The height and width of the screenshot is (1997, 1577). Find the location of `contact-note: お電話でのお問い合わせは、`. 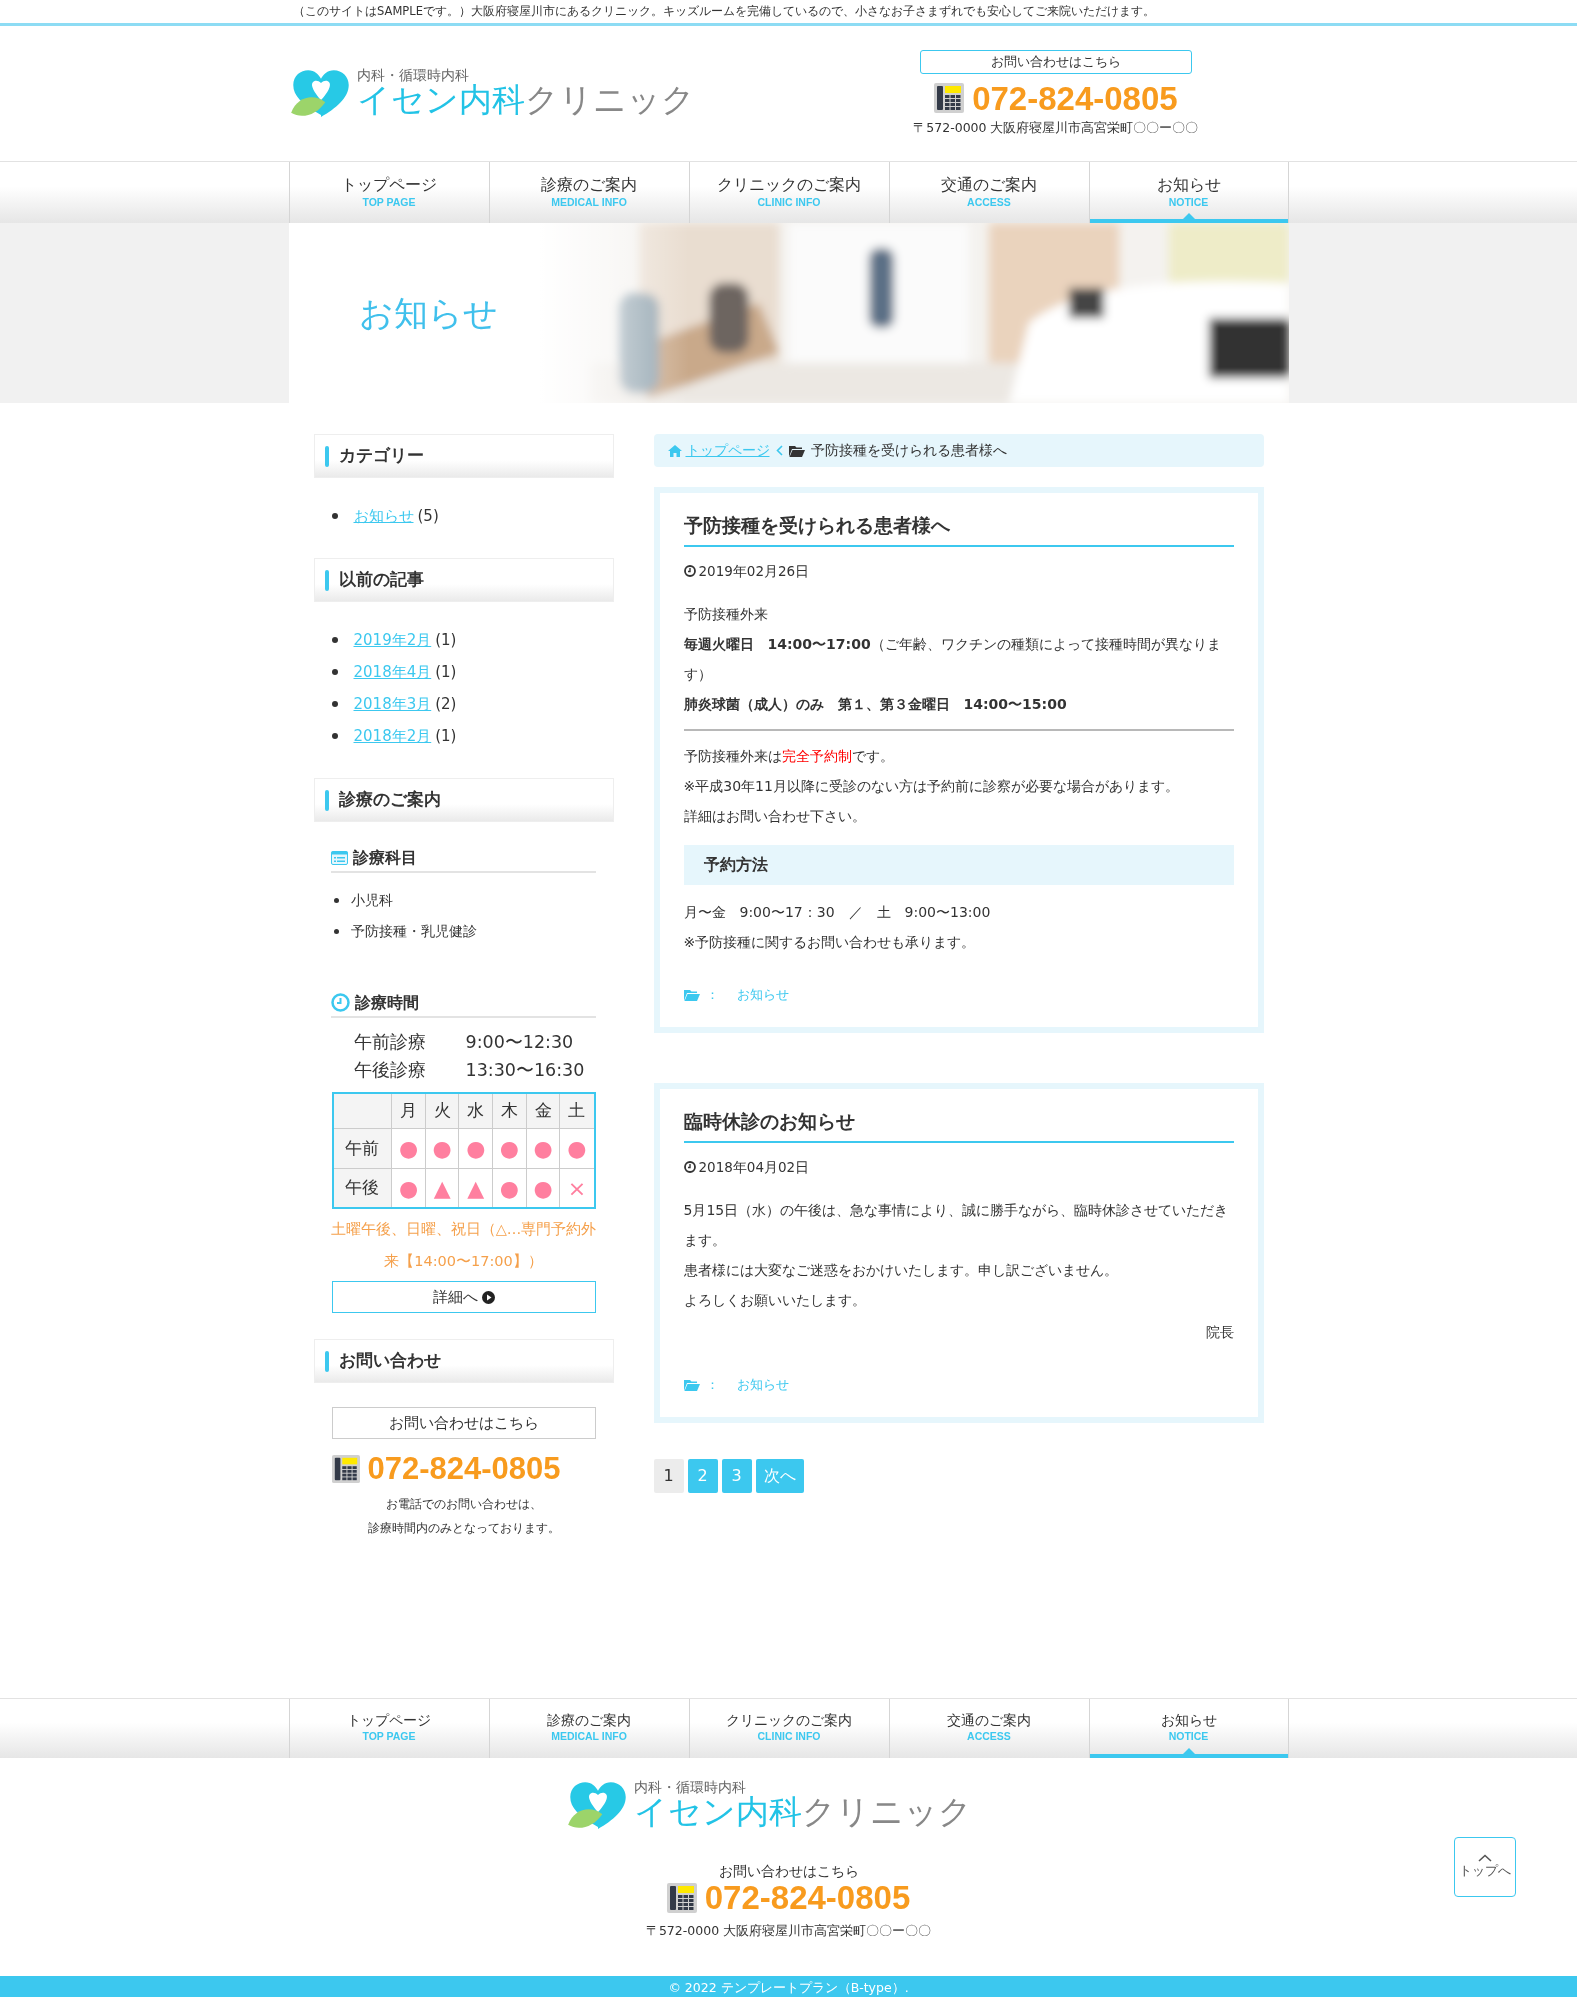

contact-note: お電話でのお問い合わせは、 is located at coordinates (463, 1505).